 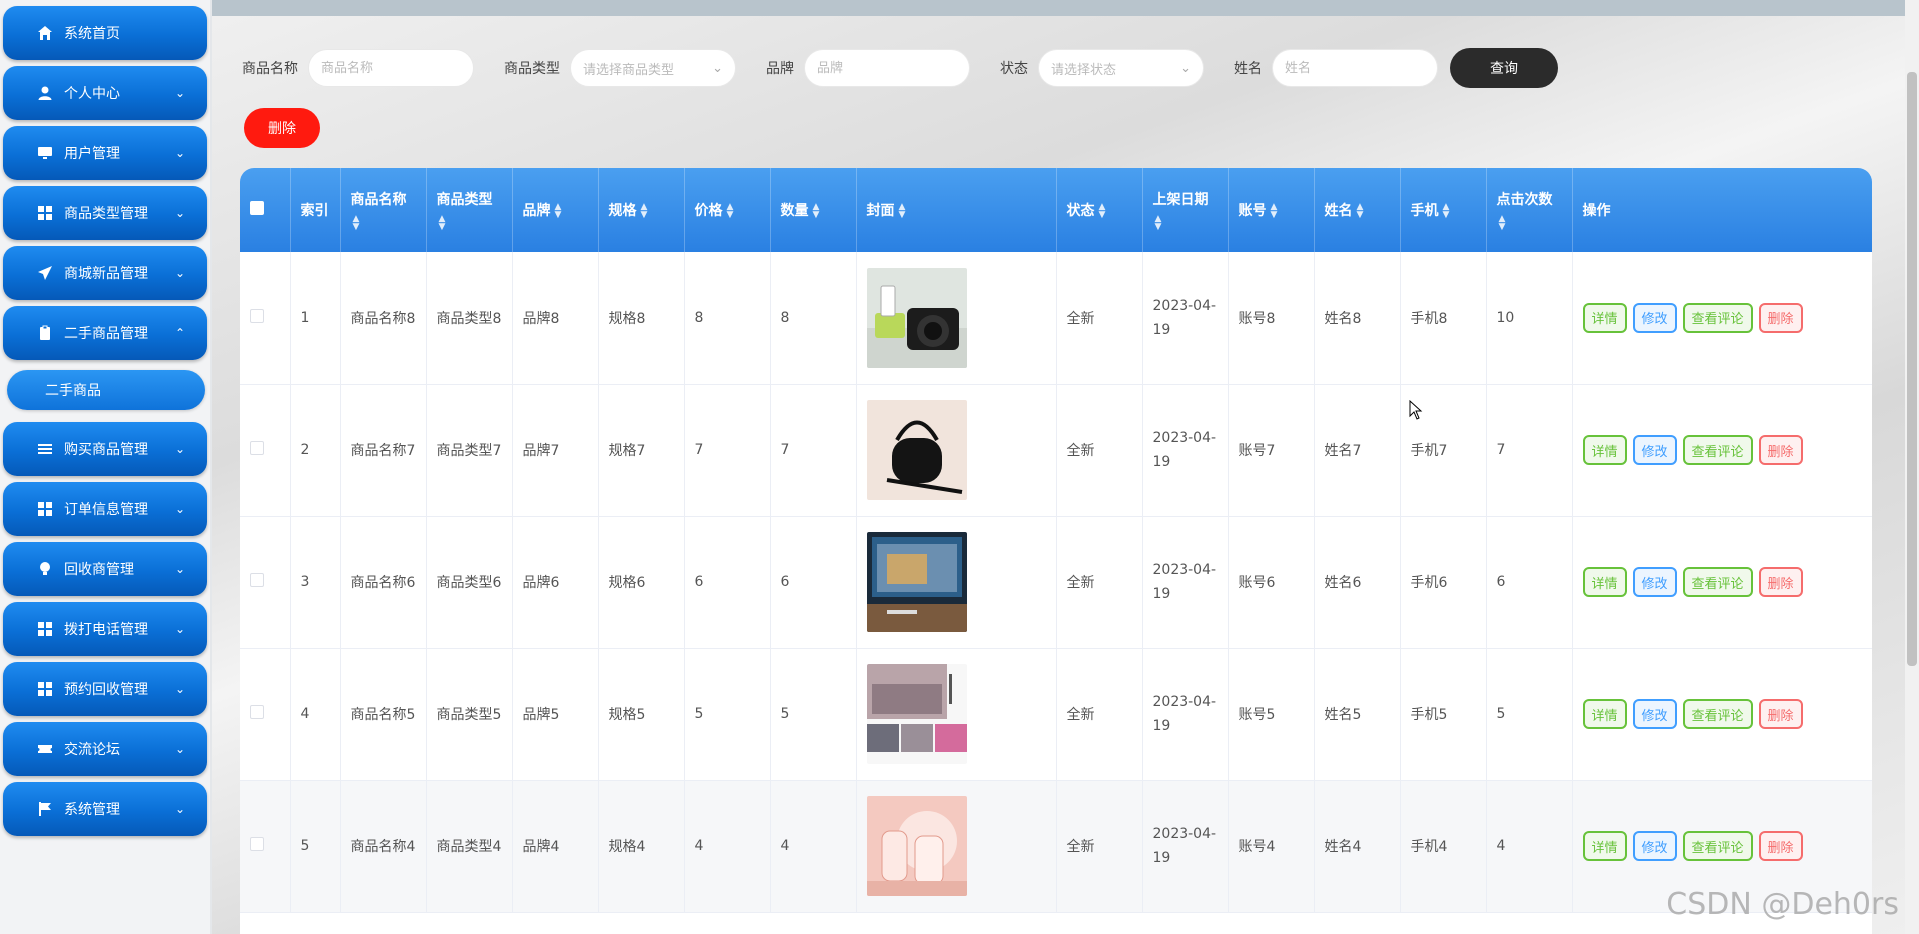 I want to click on select-all-checkbox, so click(x=257, y=208).